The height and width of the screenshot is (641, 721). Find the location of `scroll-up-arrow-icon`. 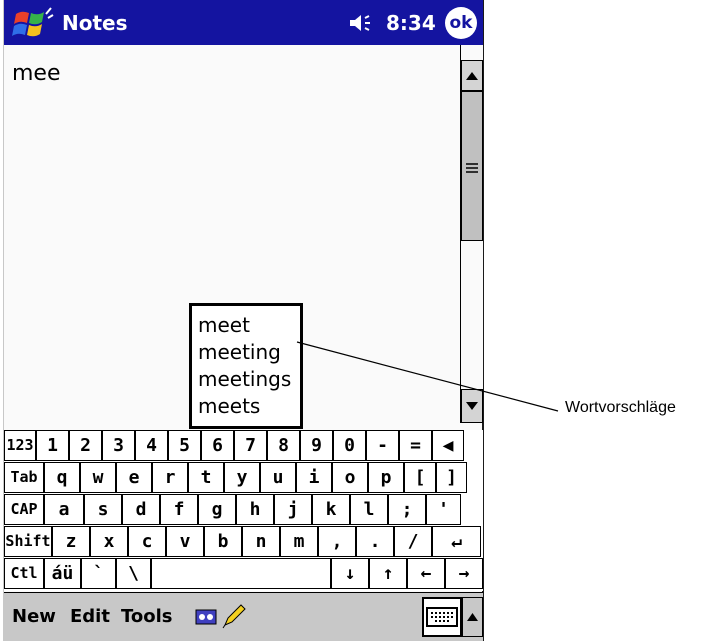

scroll-up-arrow-icon is located at coordinates (472, 76).